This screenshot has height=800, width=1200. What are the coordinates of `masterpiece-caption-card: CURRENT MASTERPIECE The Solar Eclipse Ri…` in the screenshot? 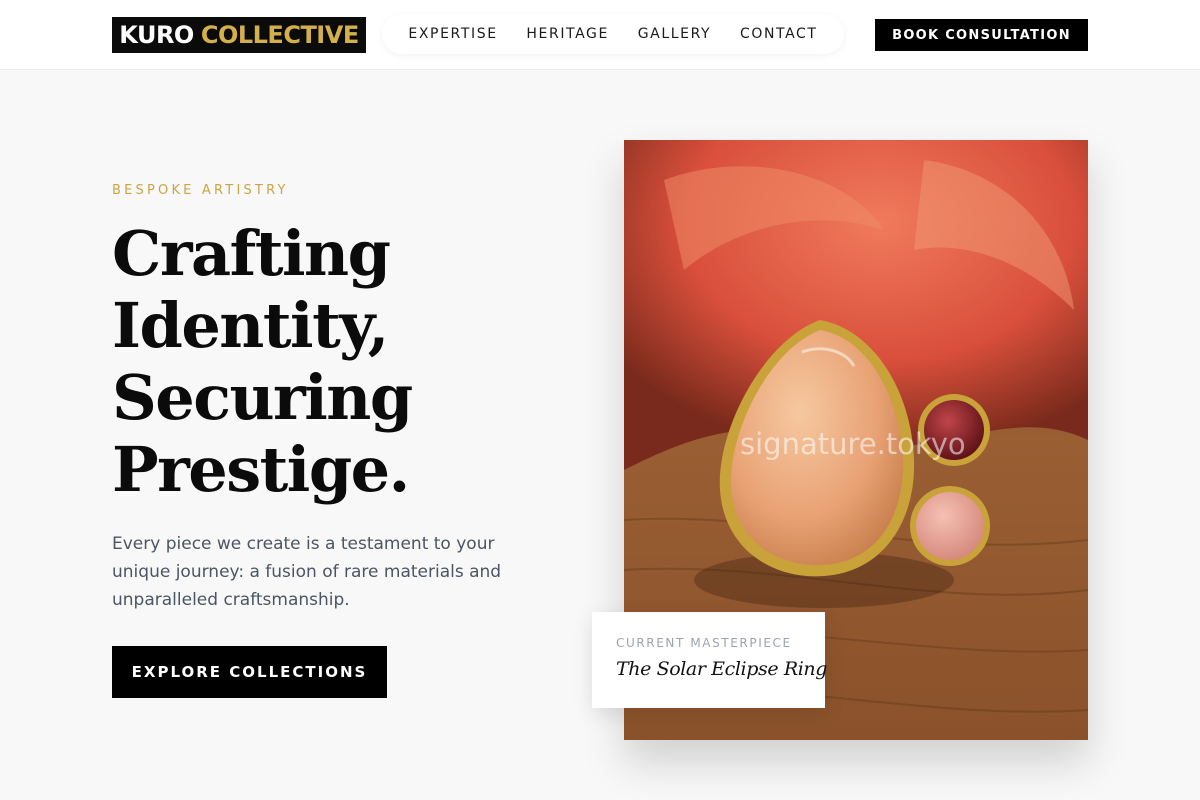 It's located at (710, 660).